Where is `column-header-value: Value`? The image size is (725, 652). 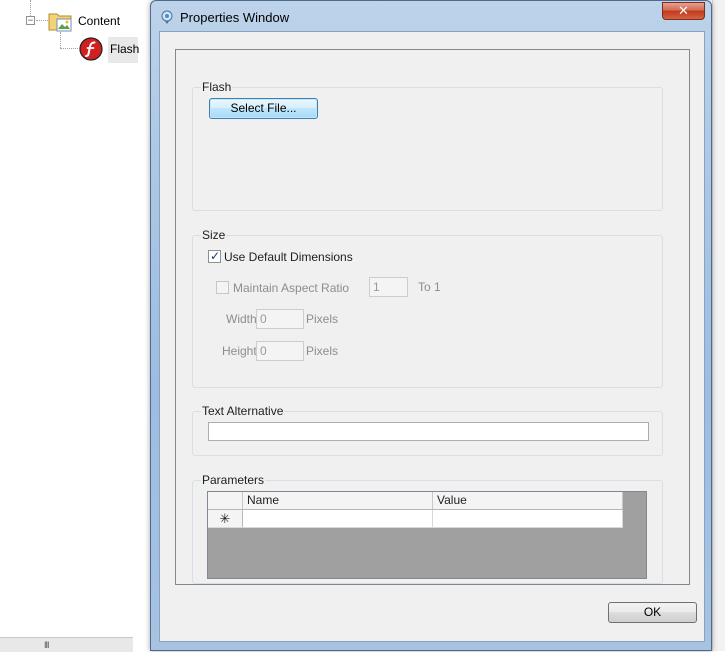
column-header-value: Value is located at coordinates (528, 500).